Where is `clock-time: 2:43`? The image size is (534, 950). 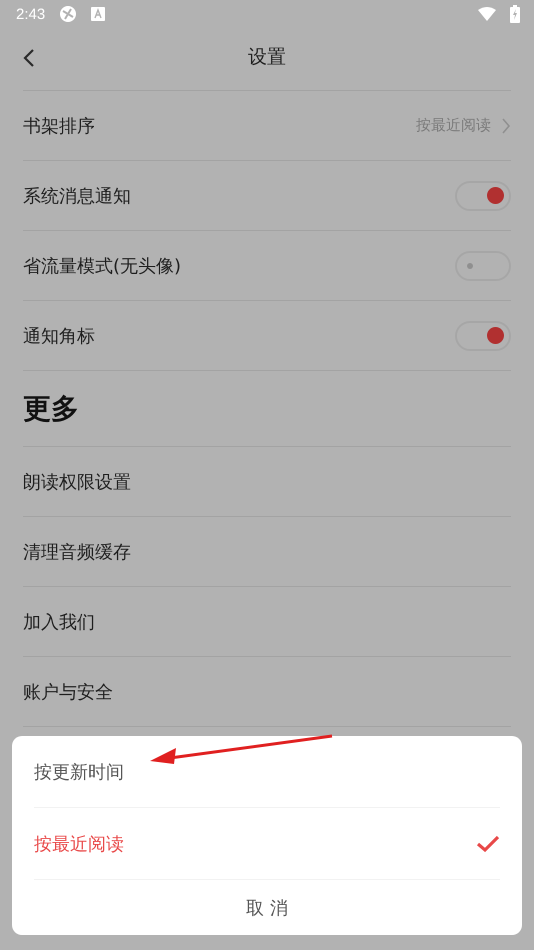
clock-time: 2:43 is located at coordinates (31, 14).